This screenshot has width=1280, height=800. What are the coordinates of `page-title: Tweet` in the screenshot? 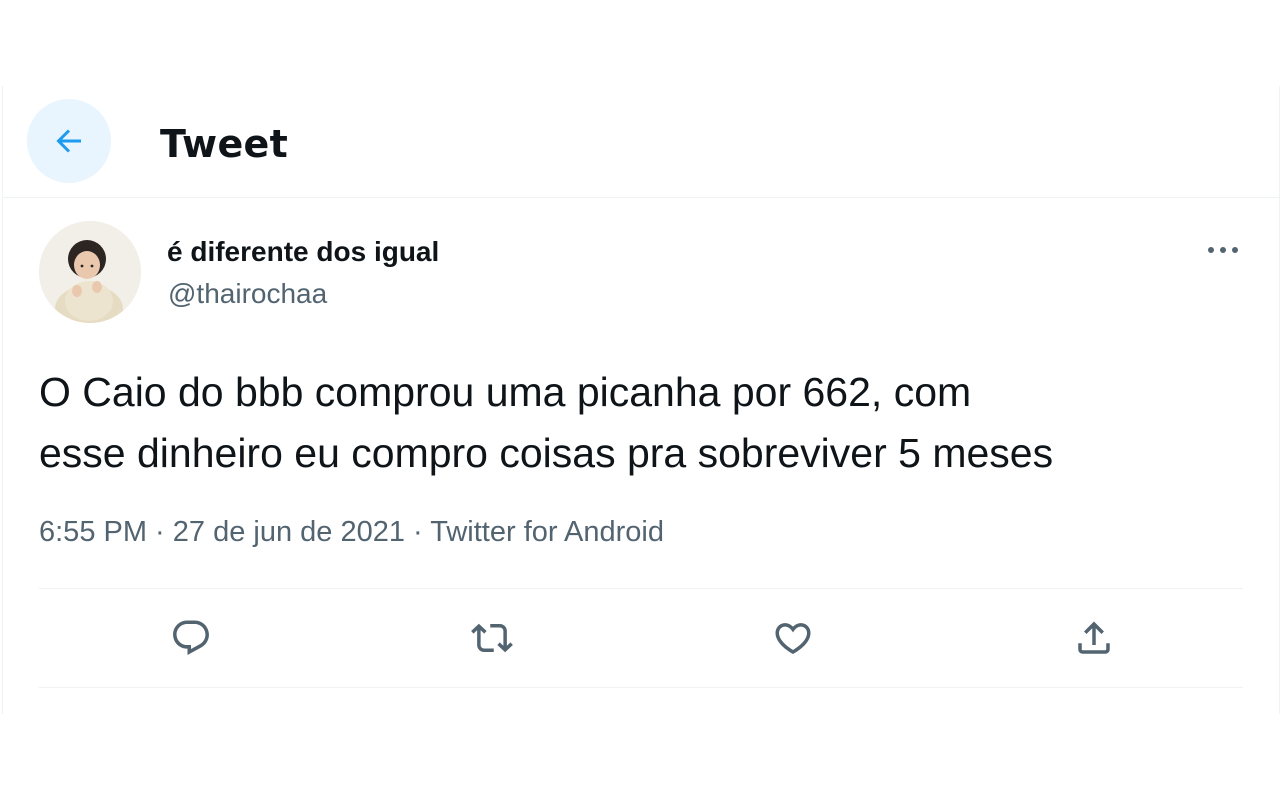 It's located at (224, 144).